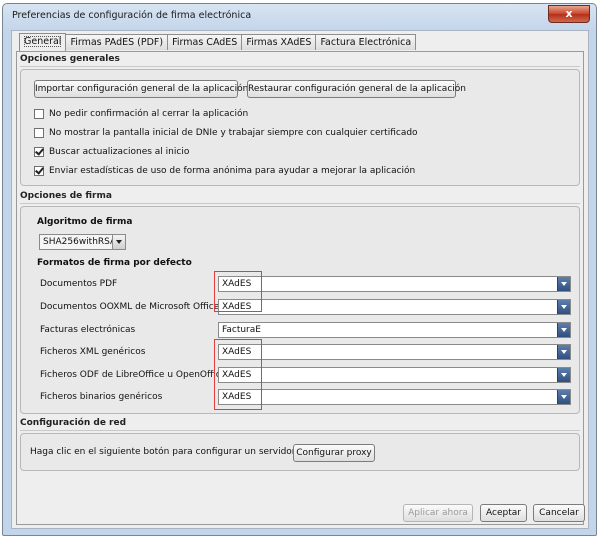 The height and width of the screenshot is (541, 601). What do you see at coordinates (130, 307) in the screenshot?
I see `format-label-ooxml: Documentos OOXML de Microsoft Office` at bounding box center [130, 307].